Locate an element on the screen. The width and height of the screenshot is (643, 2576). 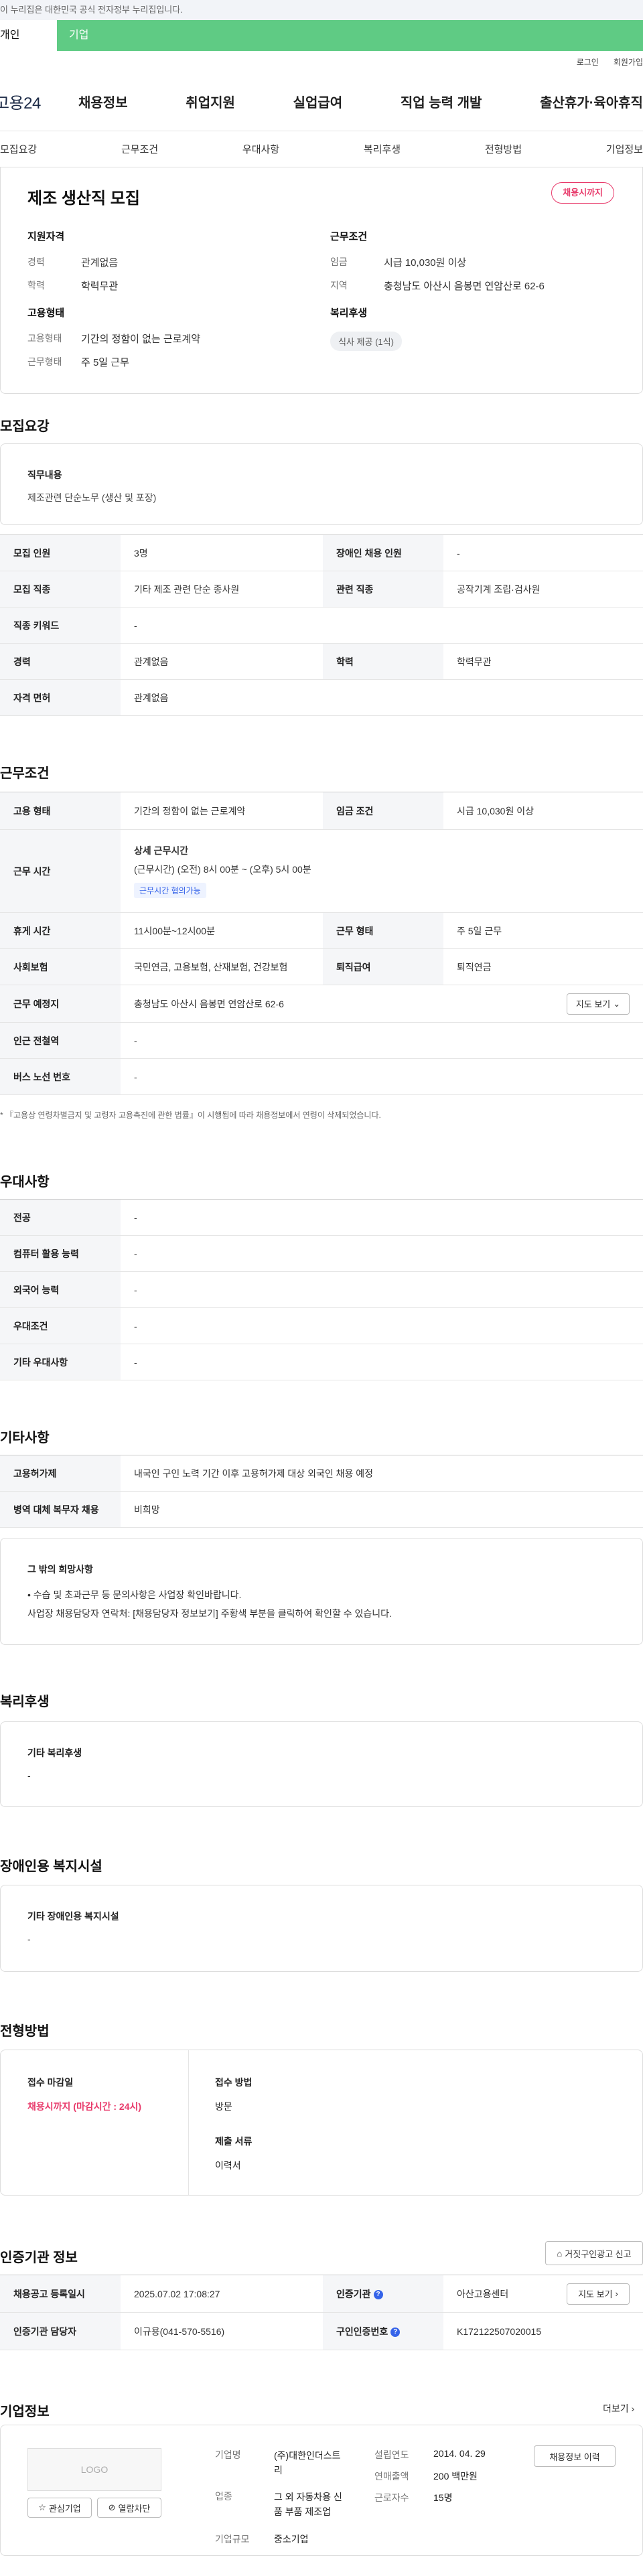
chevron-right-icon: › is located at coordinates (616, 2294).